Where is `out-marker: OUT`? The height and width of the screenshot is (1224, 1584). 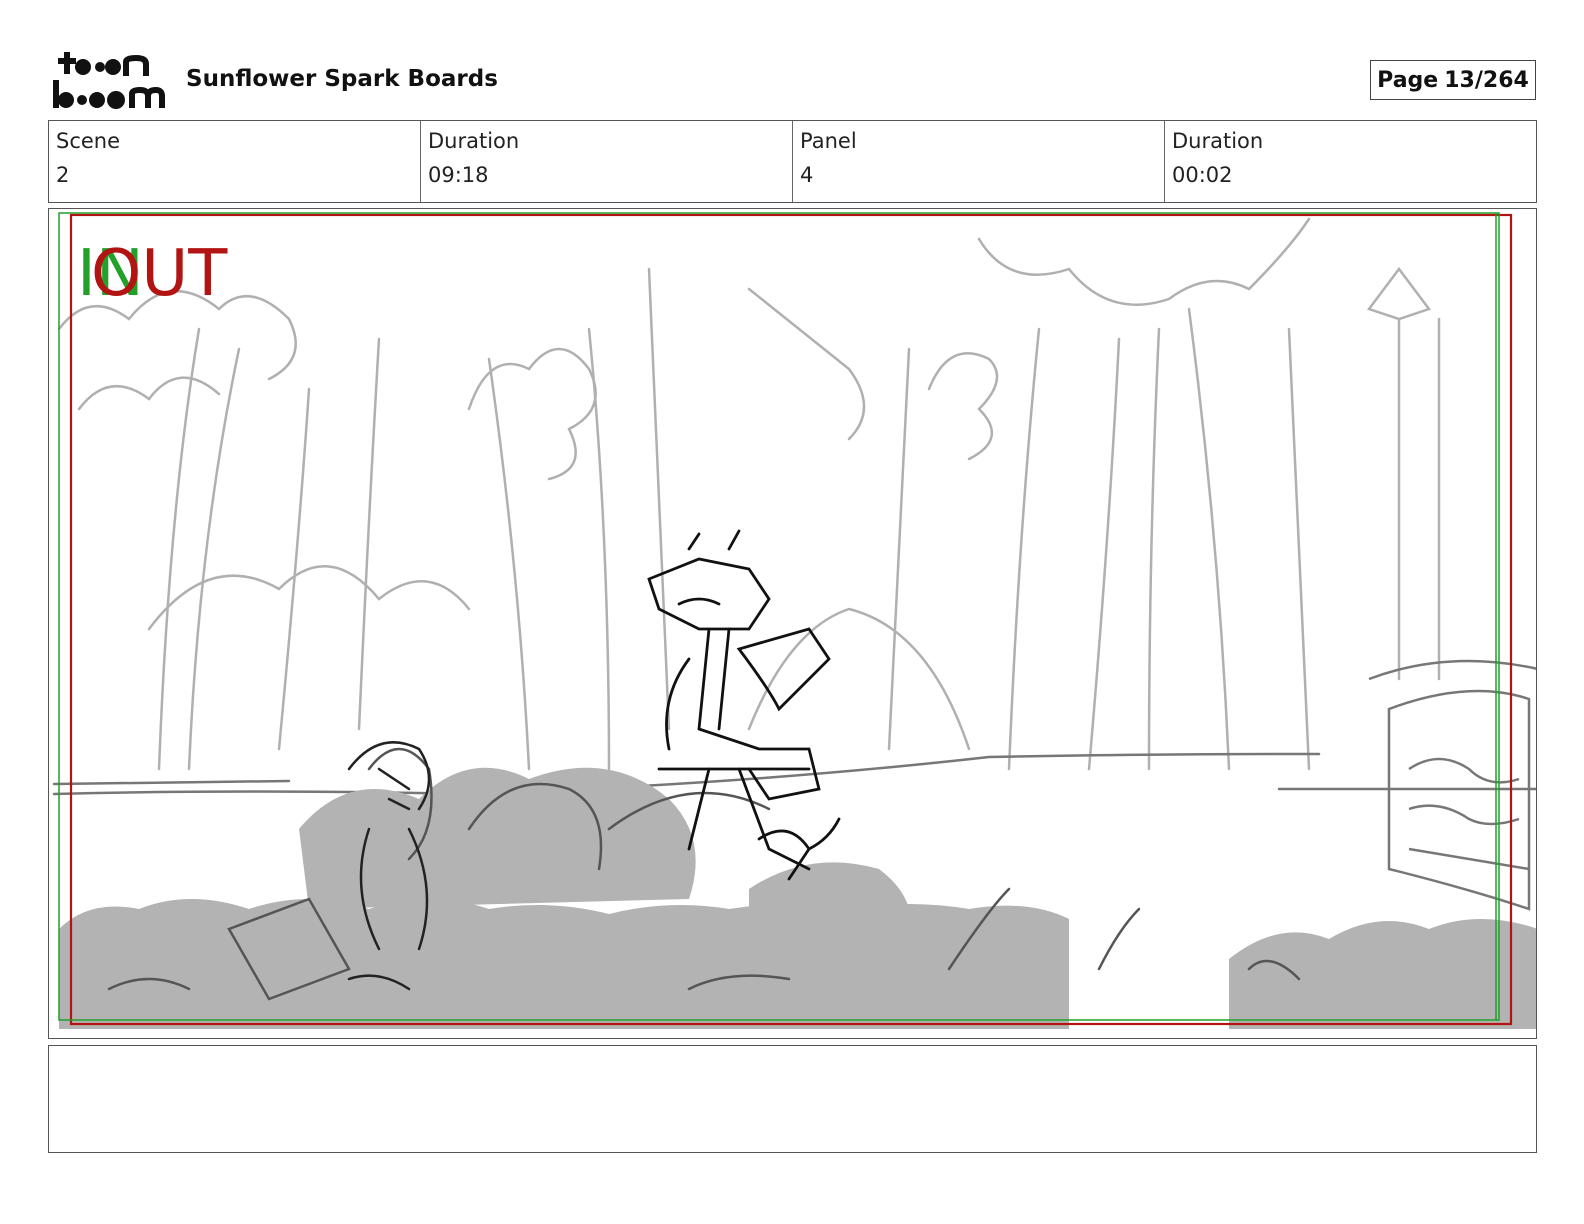
out-marker: OUT is located at coordinates (159, 274).